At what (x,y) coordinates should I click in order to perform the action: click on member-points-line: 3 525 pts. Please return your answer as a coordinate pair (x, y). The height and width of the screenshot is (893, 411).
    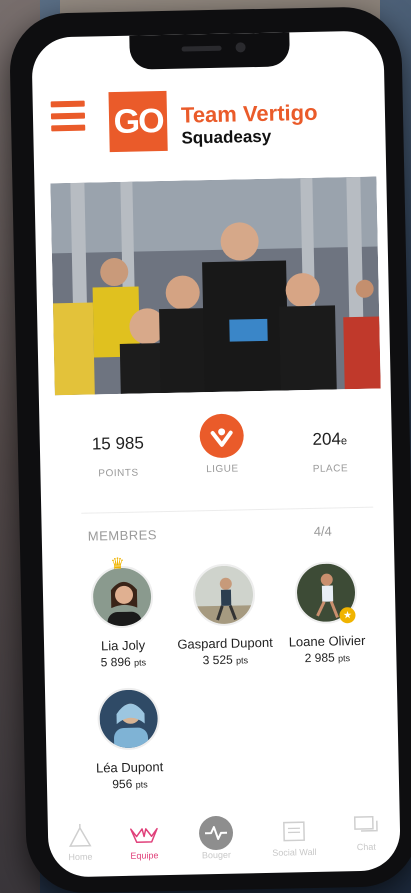
    Looking at the image, I should click on (225, 660).